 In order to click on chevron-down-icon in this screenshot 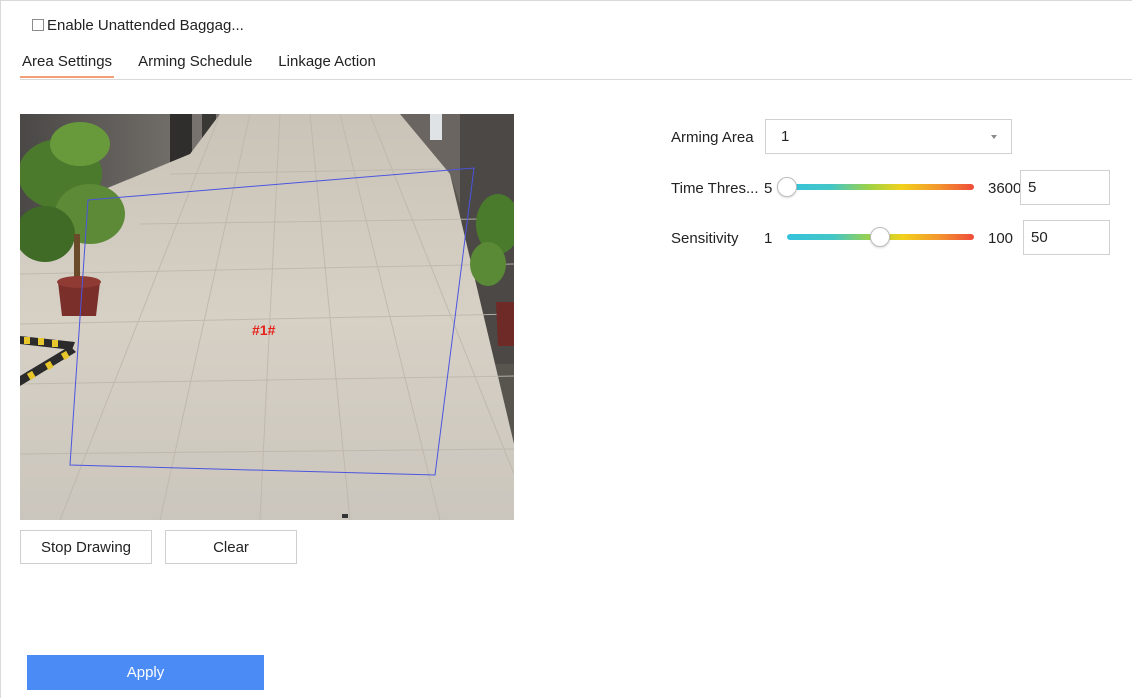, I will do `click(994, 137)`.